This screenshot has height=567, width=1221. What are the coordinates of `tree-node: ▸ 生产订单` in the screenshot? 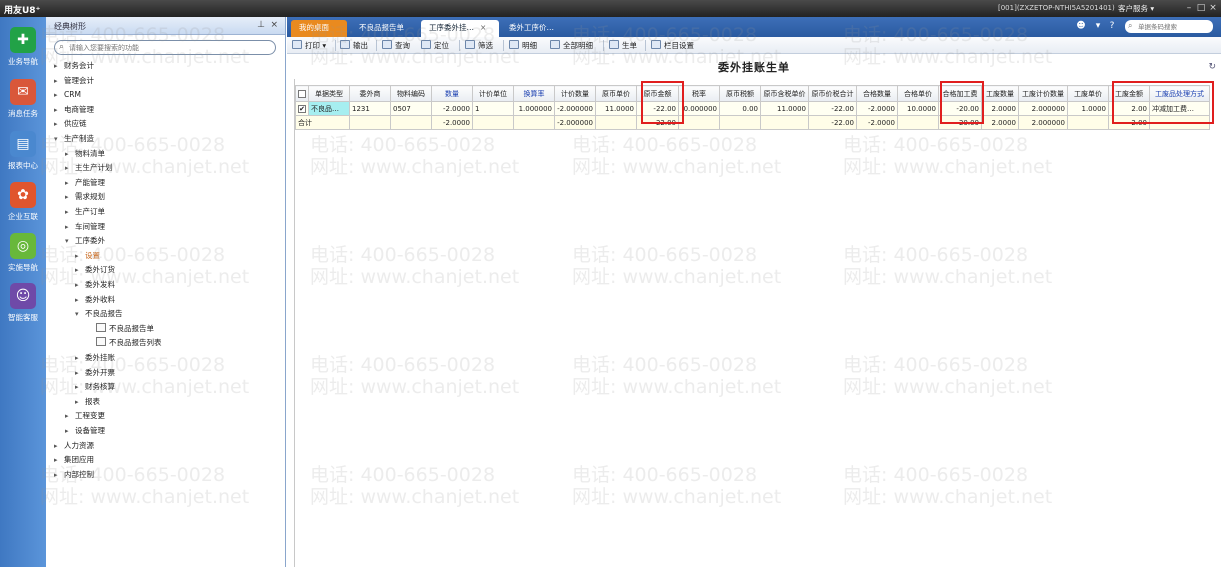 It's located at (85, 212).